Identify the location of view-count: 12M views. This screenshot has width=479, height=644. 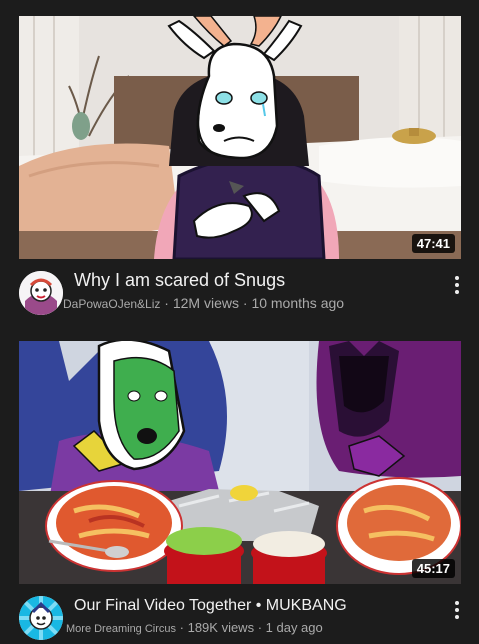
(205, 303).